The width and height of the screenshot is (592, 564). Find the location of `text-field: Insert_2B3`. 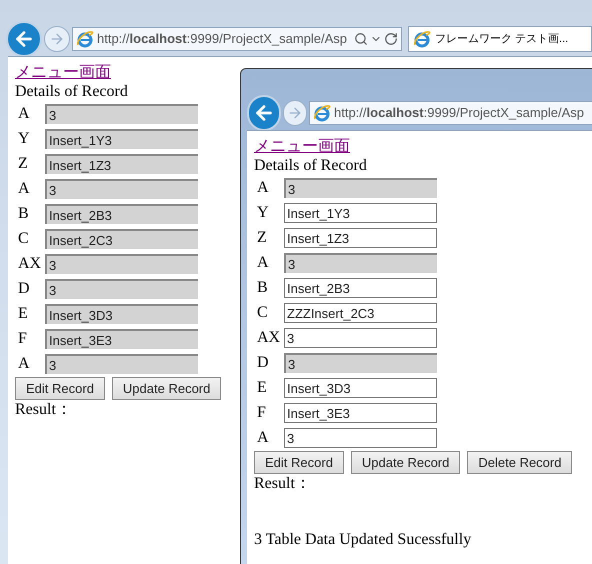

text-field: Insert_2B3 is located at coordinates (360, 288).